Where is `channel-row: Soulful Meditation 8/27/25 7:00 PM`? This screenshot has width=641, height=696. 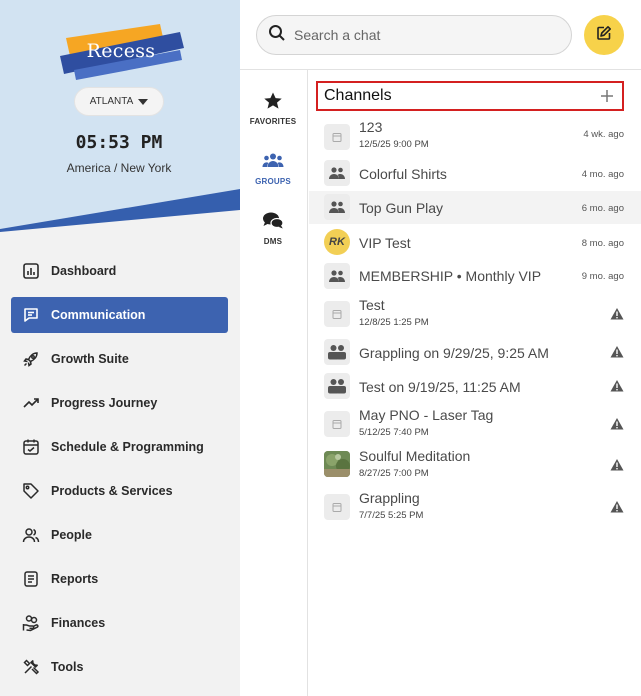 channel-row: Soulful Meditation 8/27/25 7:00 PM is located at coordinates (475, 465).